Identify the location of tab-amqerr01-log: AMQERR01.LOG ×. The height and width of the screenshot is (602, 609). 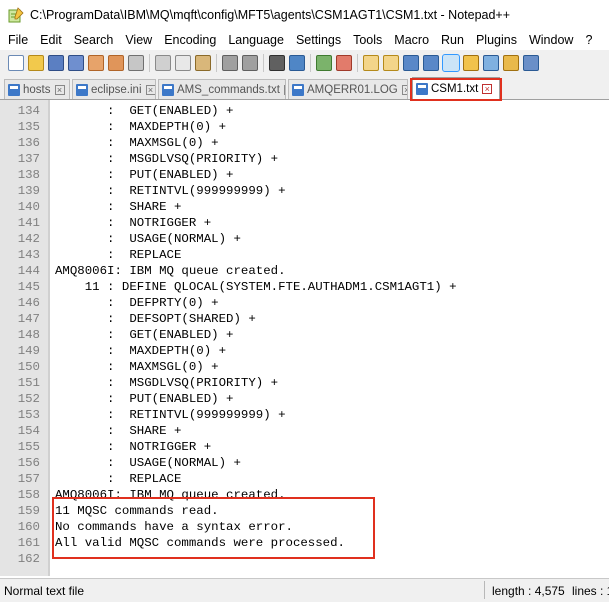
(348, 89).